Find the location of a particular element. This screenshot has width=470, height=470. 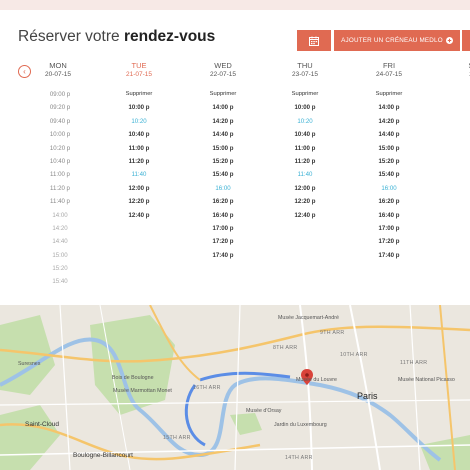

time-label: 11:20 p is located at coordinates (60, 188).